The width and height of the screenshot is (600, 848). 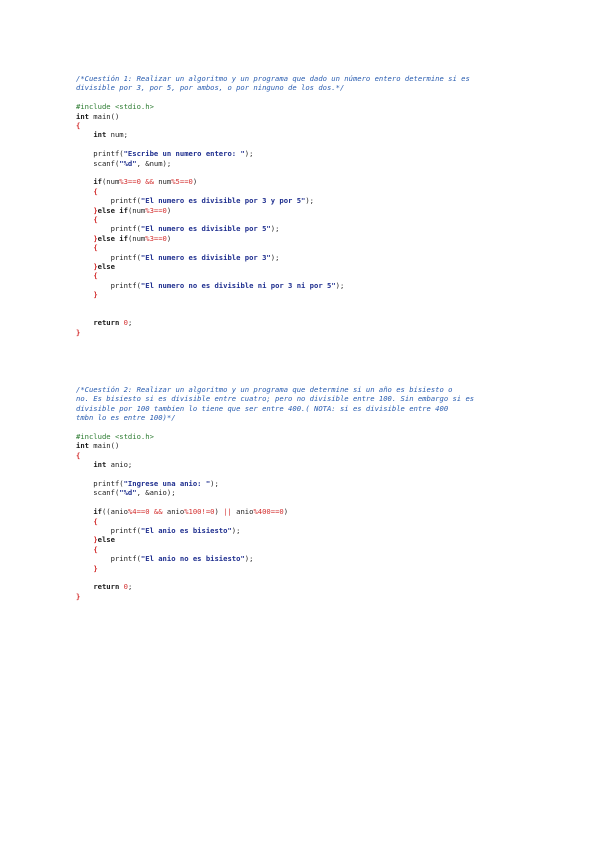 I want to click on code-token-text: , &anio);, so click(x=156, y=493).